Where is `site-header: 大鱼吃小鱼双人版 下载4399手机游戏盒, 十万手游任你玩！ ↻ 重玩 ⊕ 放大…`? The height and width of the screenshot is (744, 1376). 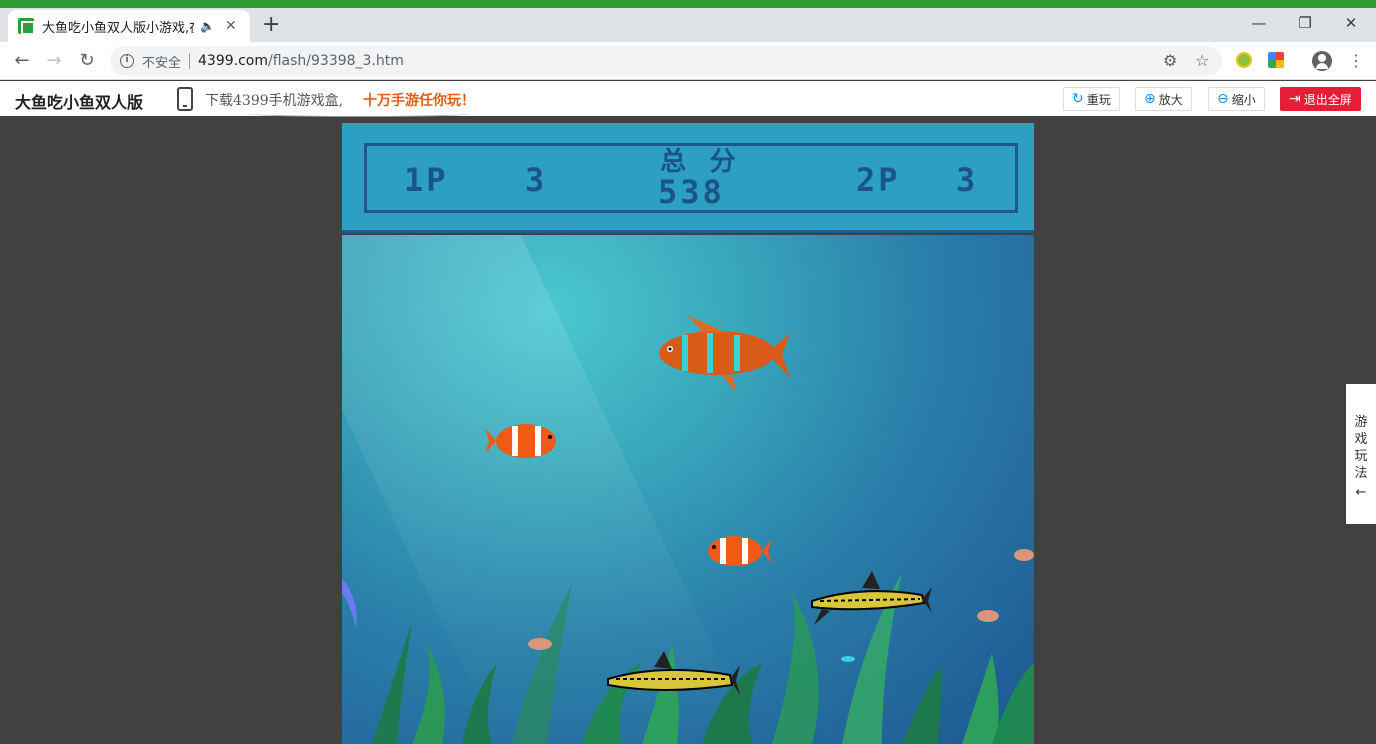 site-header: 大鱼吃小鱼双人版 下载4399手机游戏盒, 十万手游任你玩！ ↻ 重玩 ⊕ 放大… is located at coordinates (688, 99).